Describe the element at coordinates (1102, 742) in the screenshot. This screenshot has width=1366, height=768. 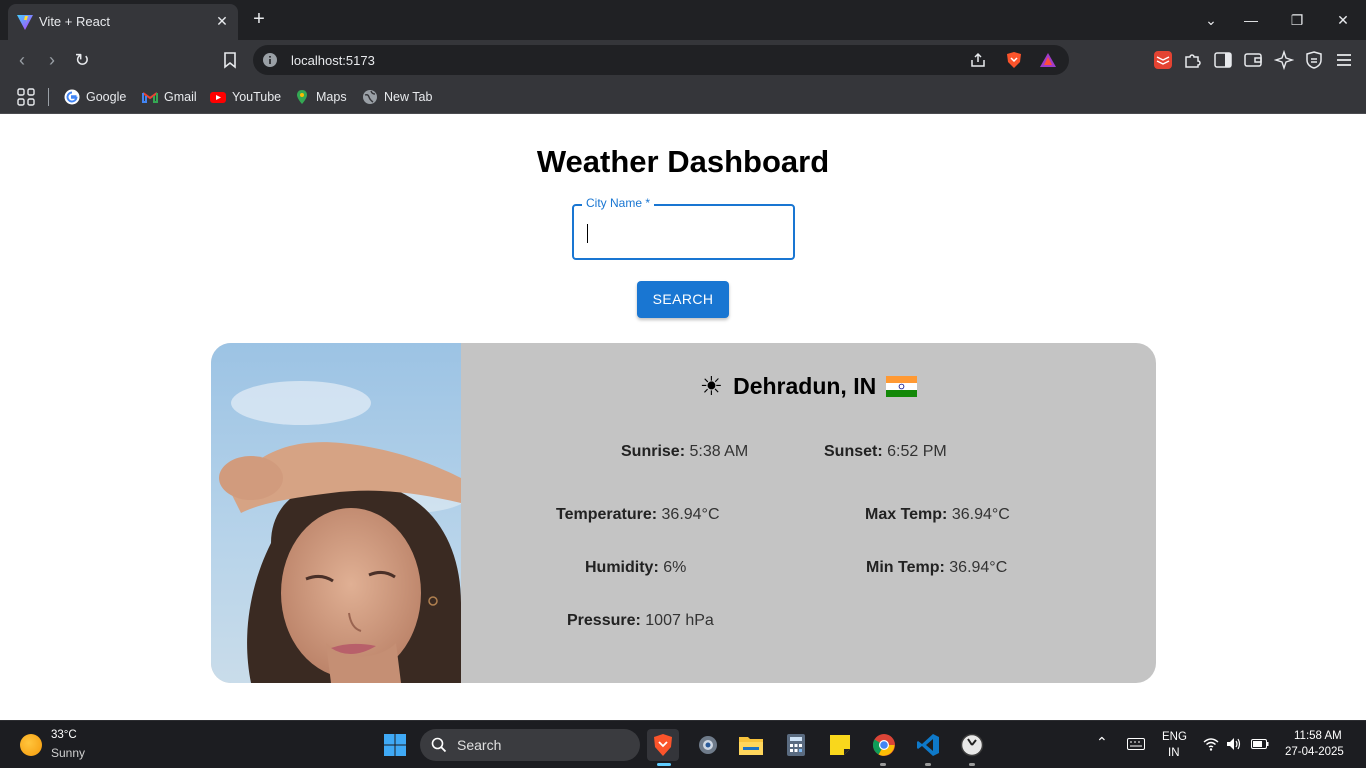
I see `show-hidden-icons-chevron-icon: ⌃` at that location.